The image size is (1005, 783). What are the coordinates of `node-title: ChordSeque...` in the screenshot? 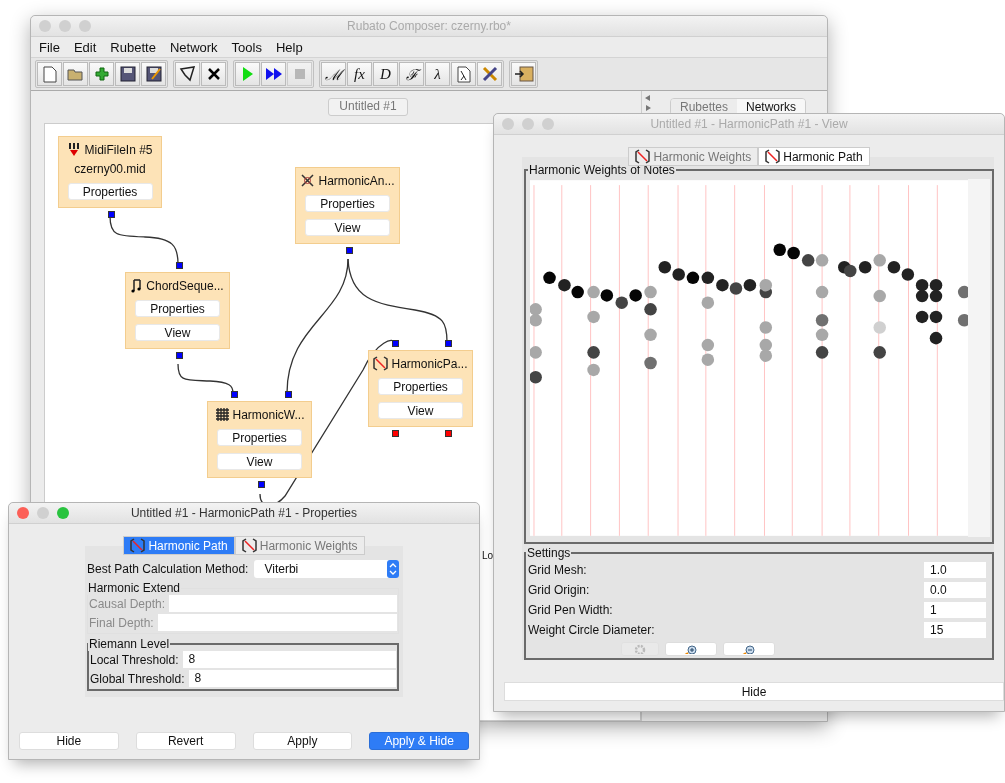 It's located at (185, 285).